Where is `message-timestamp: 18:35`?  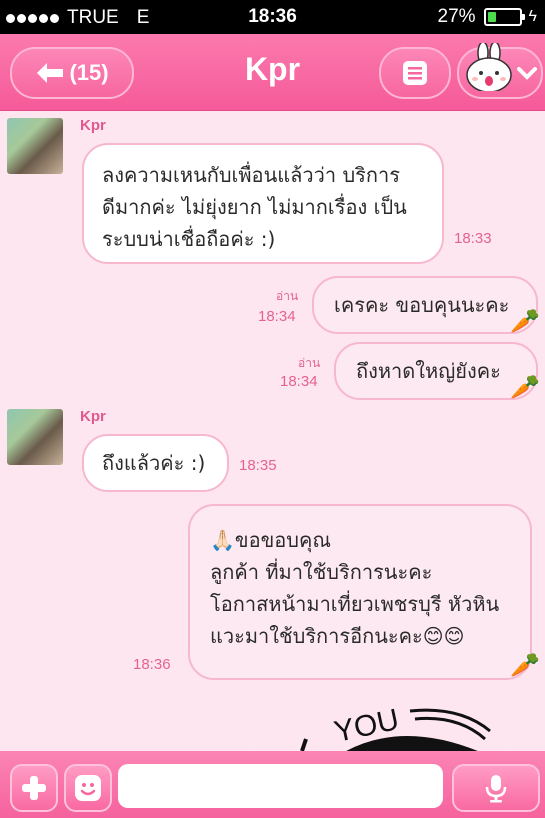
message-timestamp: 18:35 is located at coordinates (258, 465).